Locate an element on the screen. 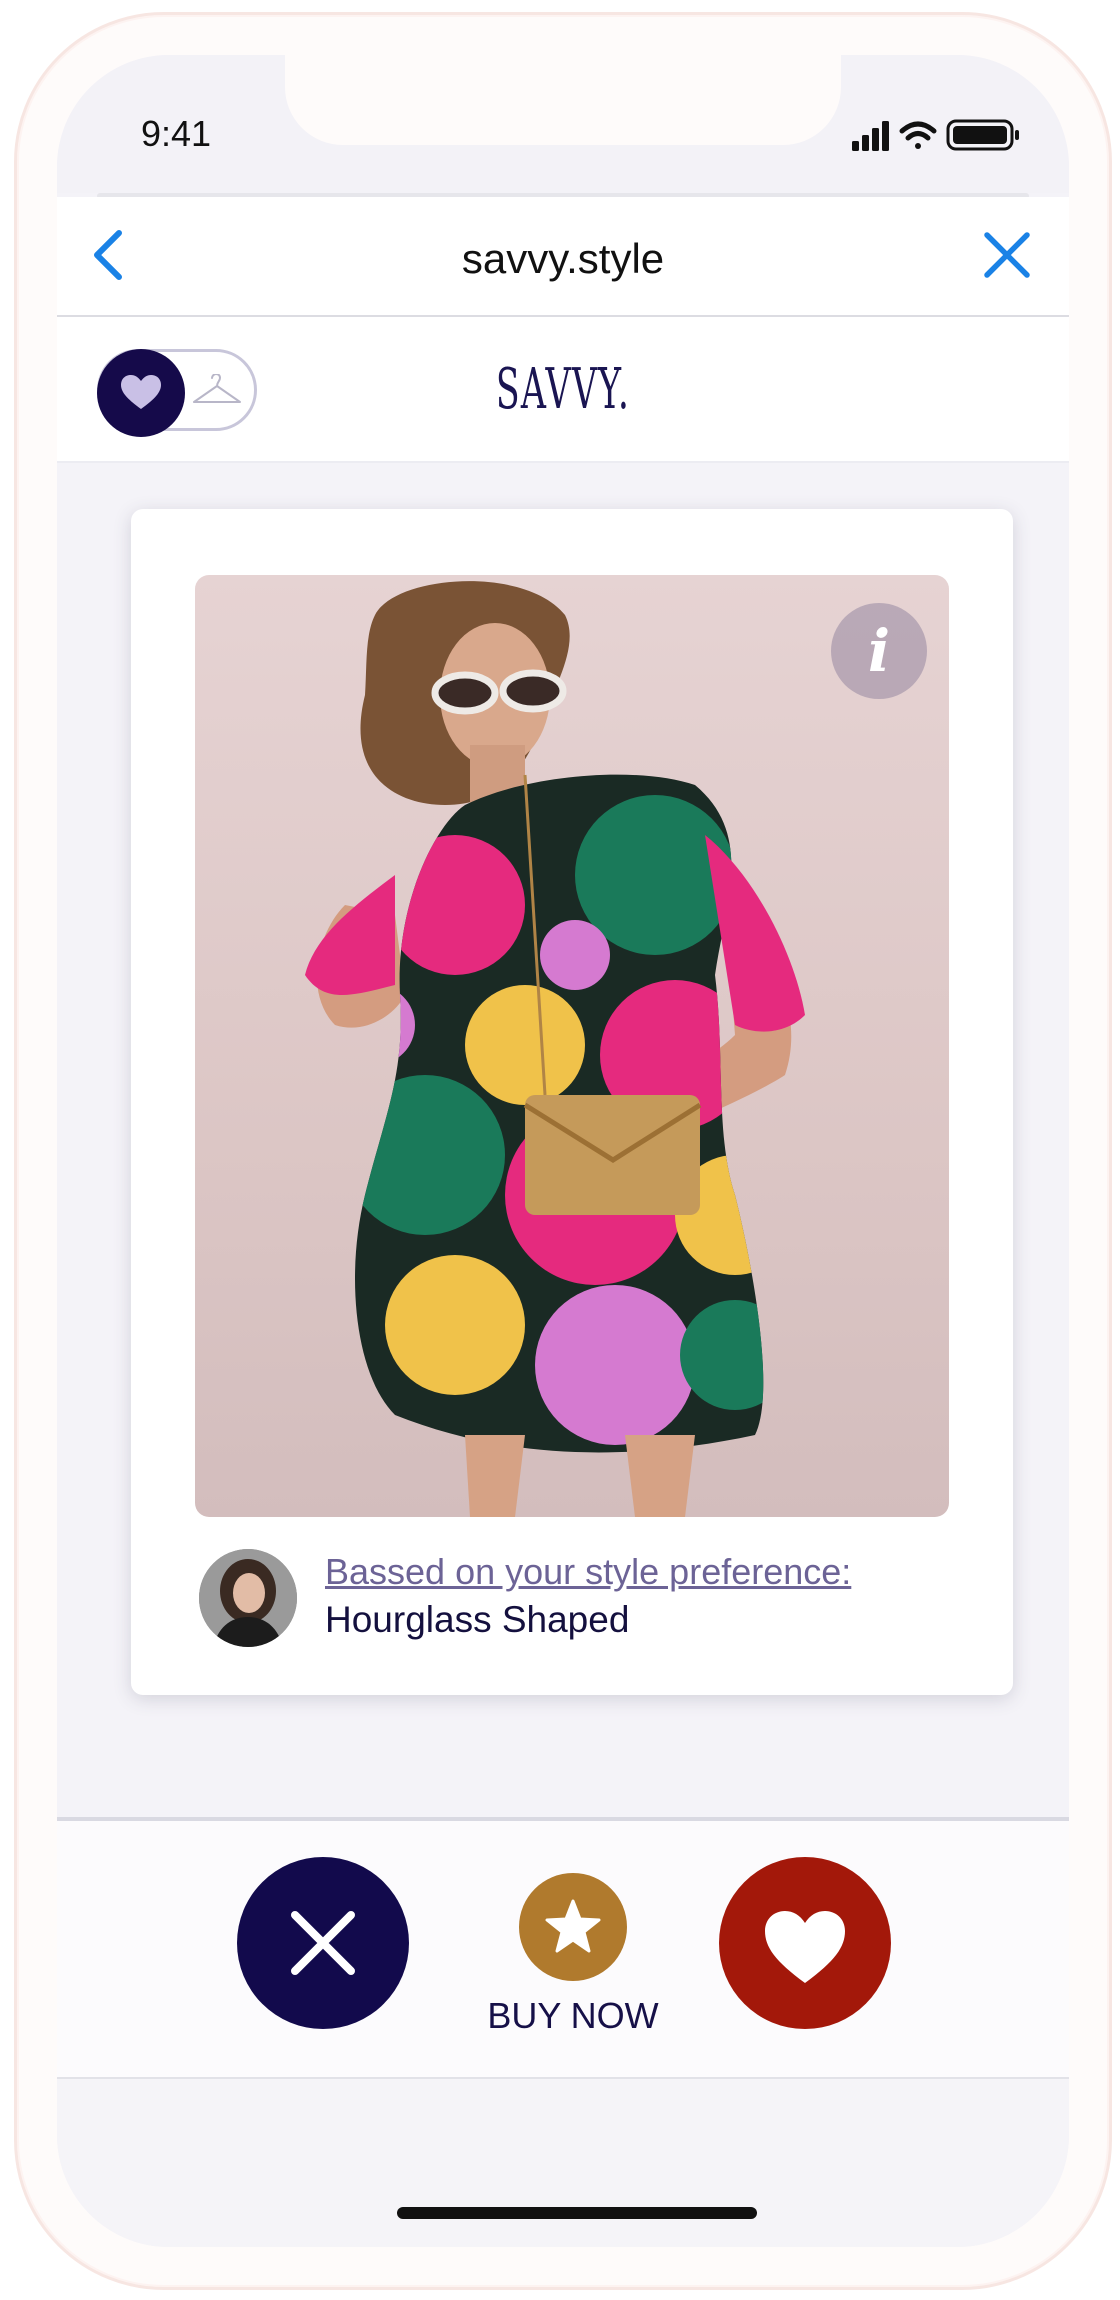 The image size is (1120, 2300). status-bar: 9:41 is located at coordinates (563, 124).